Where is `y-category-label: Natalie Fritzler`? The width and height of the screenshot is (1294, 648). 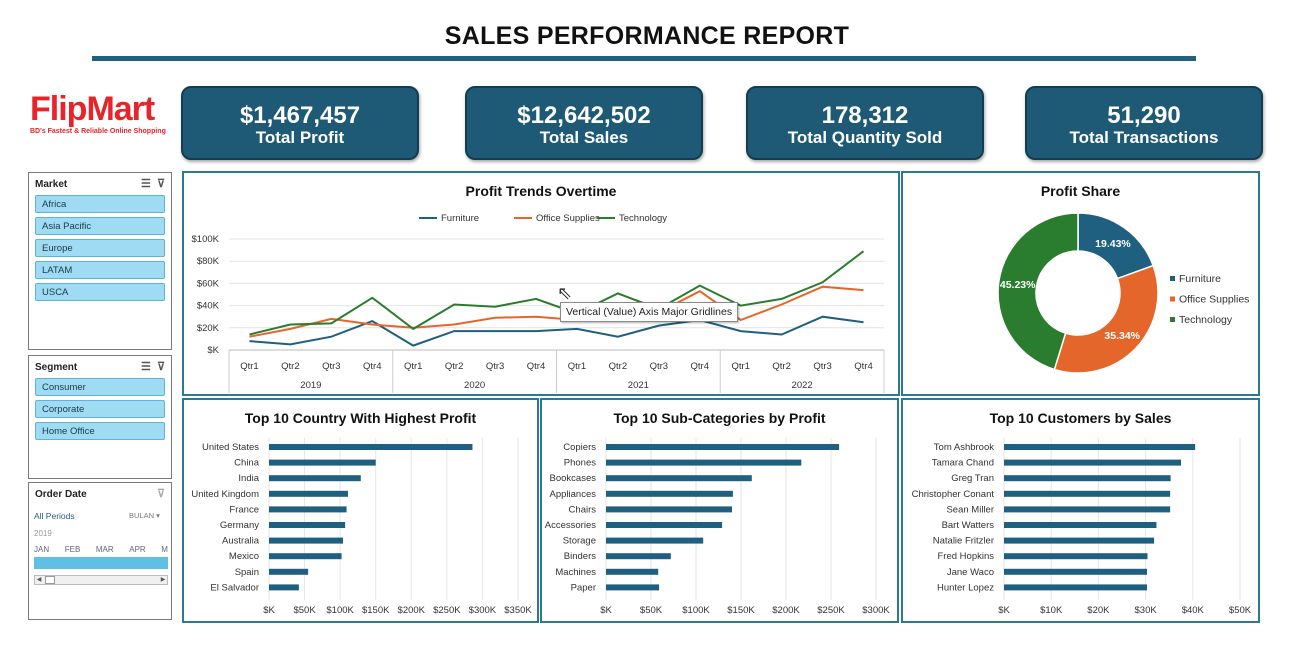 y-category-label: Natalie Fritzler is located at coordinates (963, 541).